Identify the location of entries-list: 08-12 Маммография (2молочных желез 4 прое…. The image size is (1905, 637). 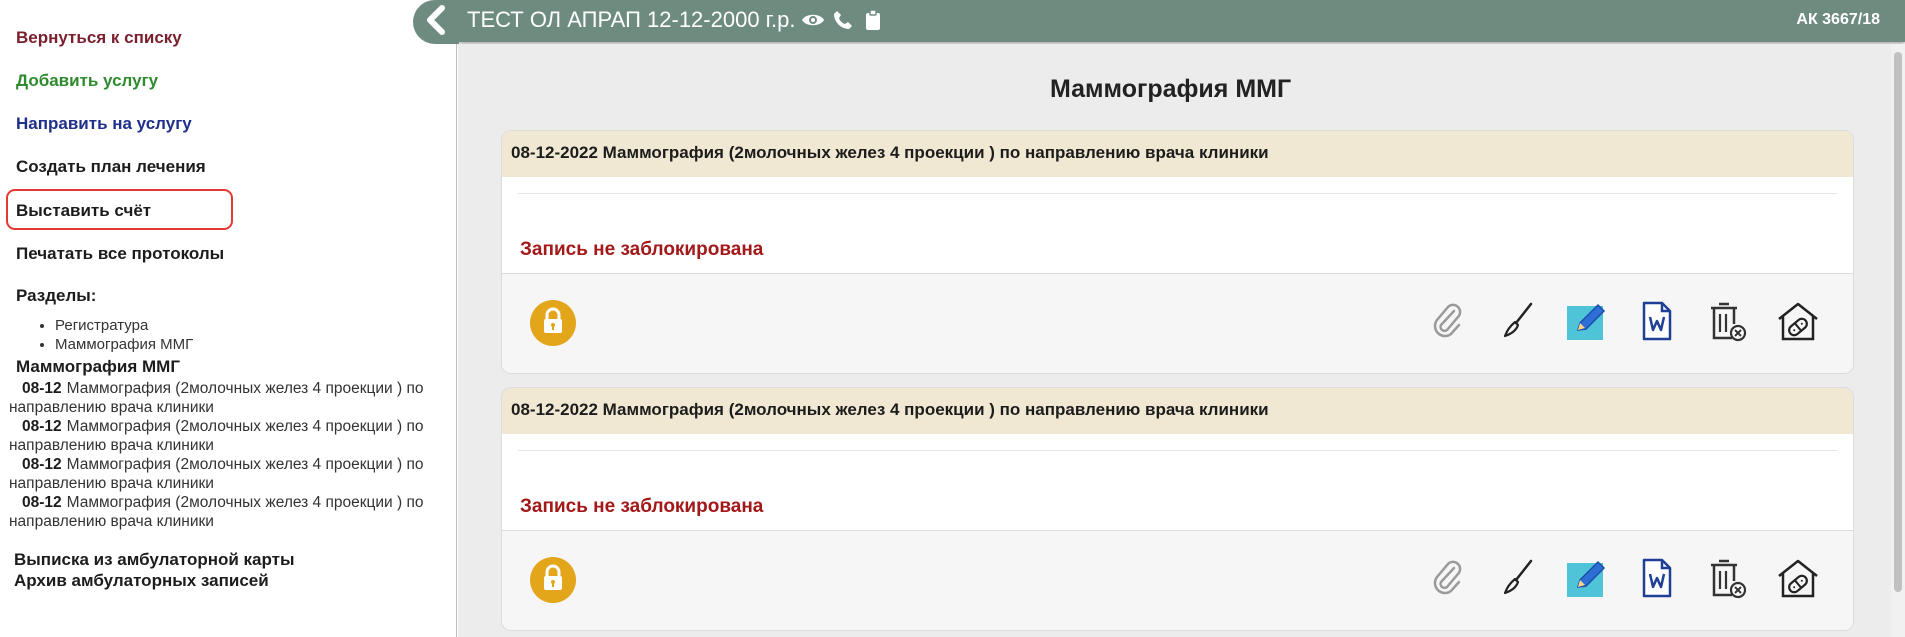
(229, 455).